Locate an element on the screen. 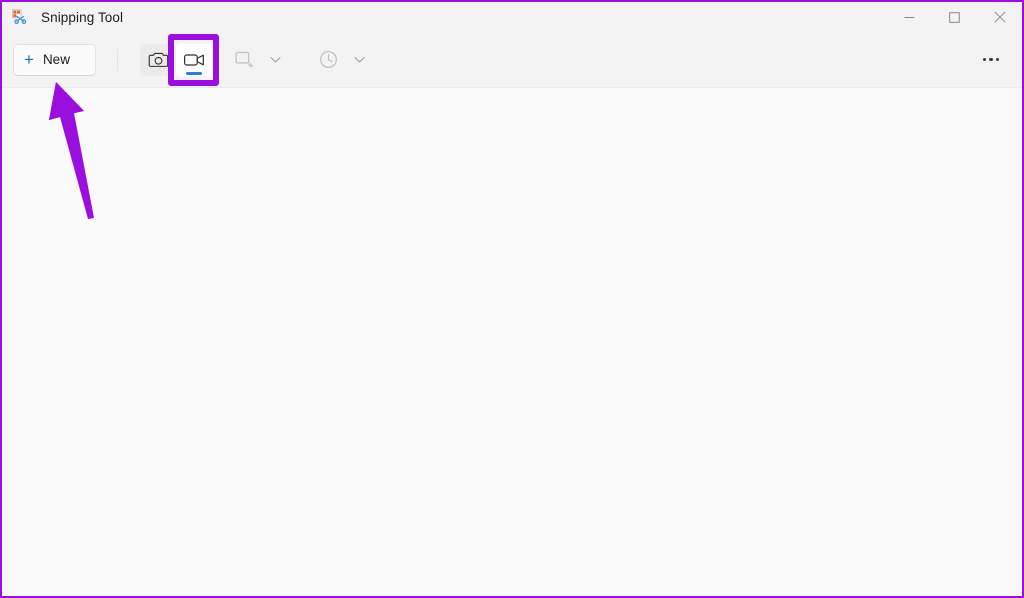  see-more-button is located at coordinates (991, 60).